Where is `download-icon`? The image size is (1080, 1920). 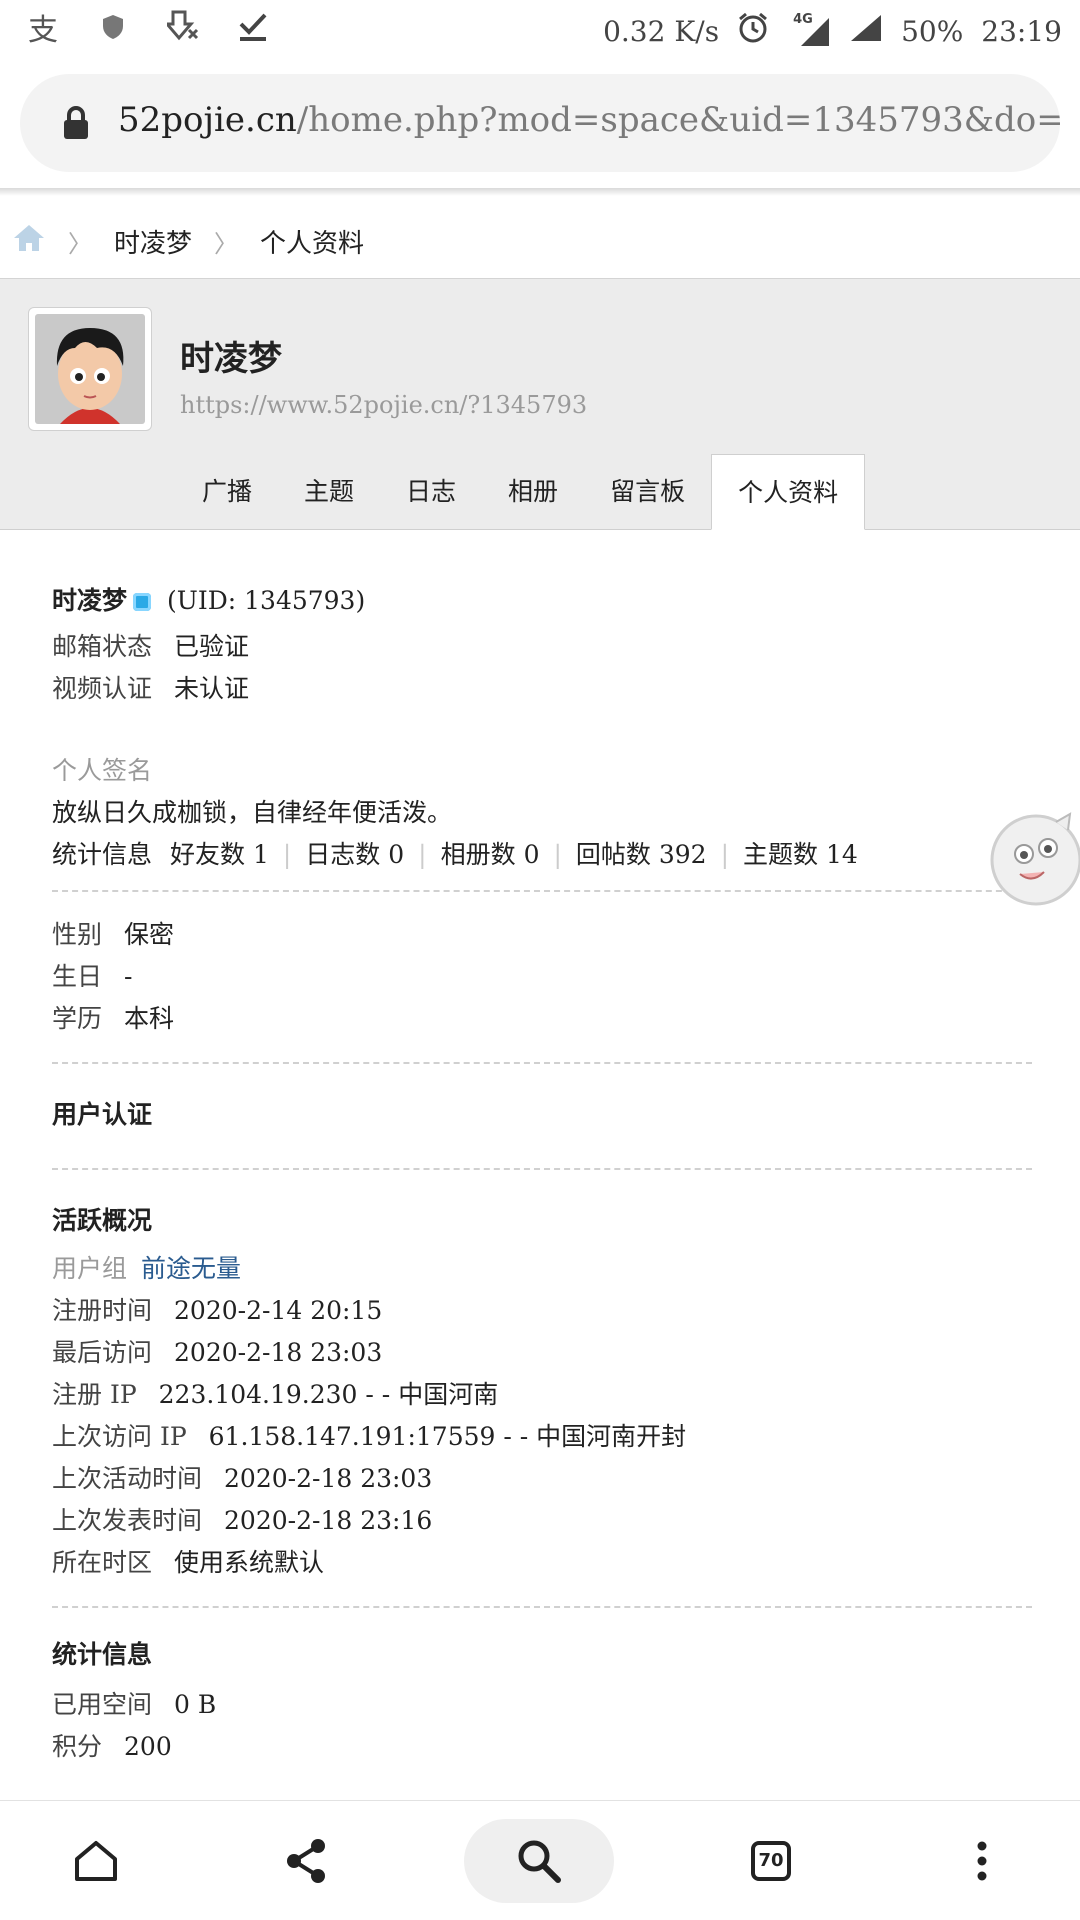
download-icon is located at coordinates (183, 27).